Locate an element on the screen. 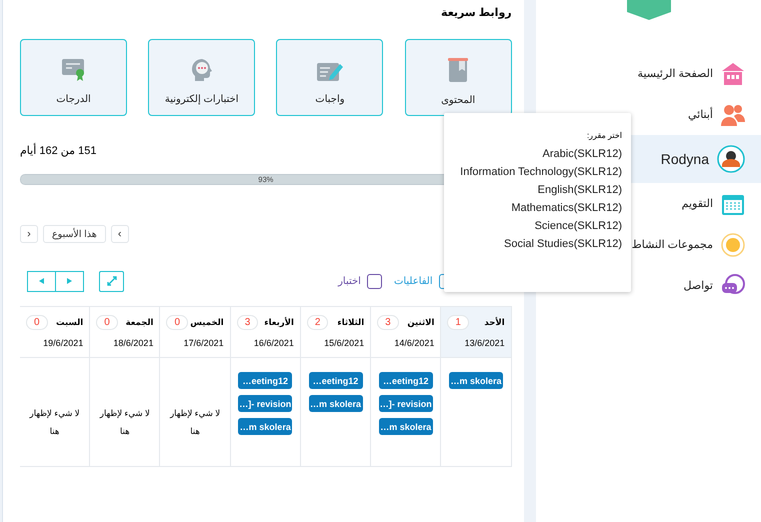 This screenshot has height=522, width=761. sidebar-item: الصفحة الرئيسية is located at coordinates (648, 73).